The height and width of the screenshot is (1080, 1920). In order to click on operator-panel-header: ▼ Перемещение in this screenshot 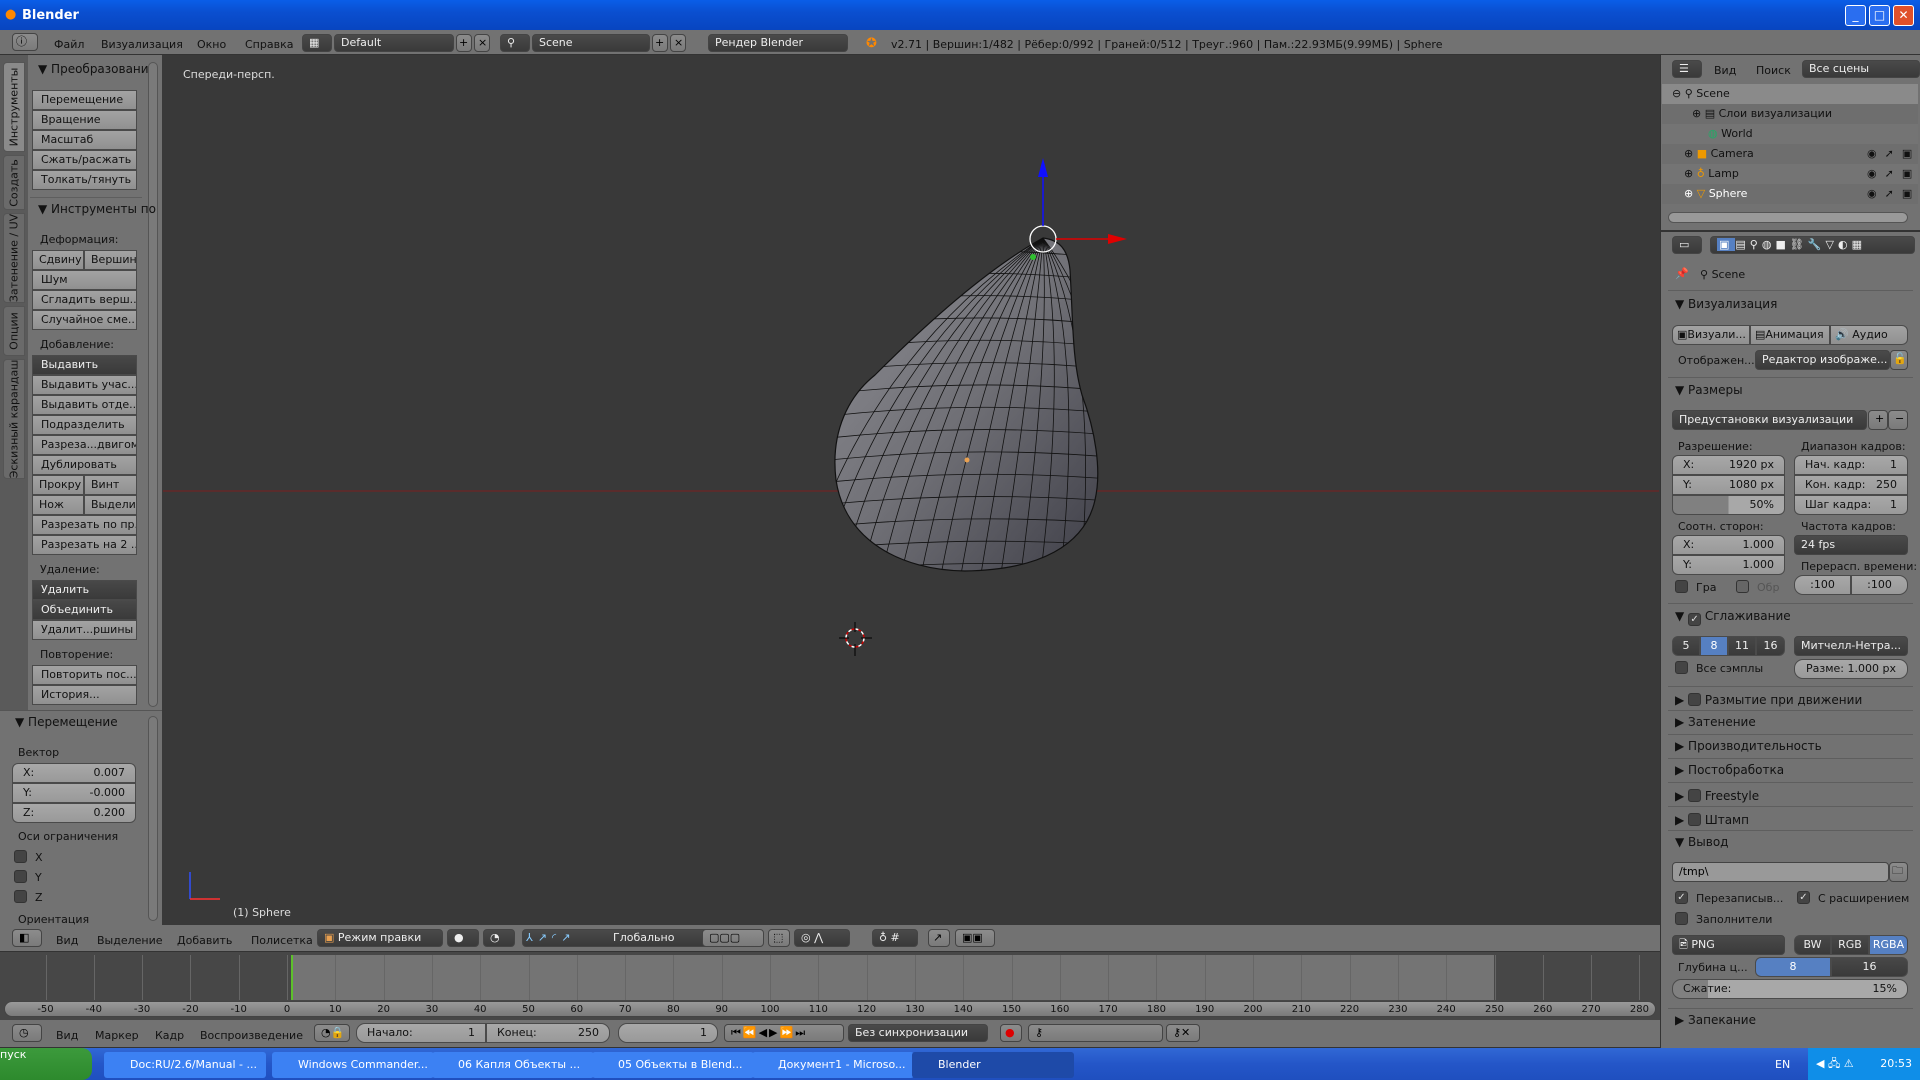, I will do `click(66, 722)`.